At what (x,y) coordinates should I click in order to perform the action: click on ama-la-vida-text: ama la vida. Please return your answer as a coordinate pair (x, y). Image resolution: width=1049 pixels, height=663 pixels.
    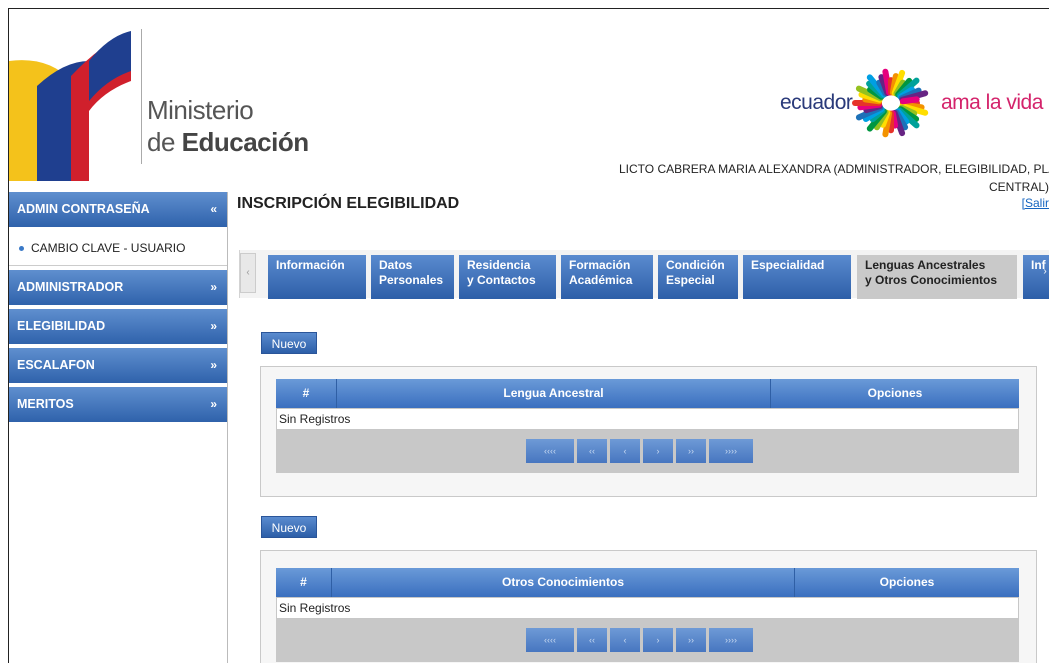
    Looking at the image, I should click on (992, 102).